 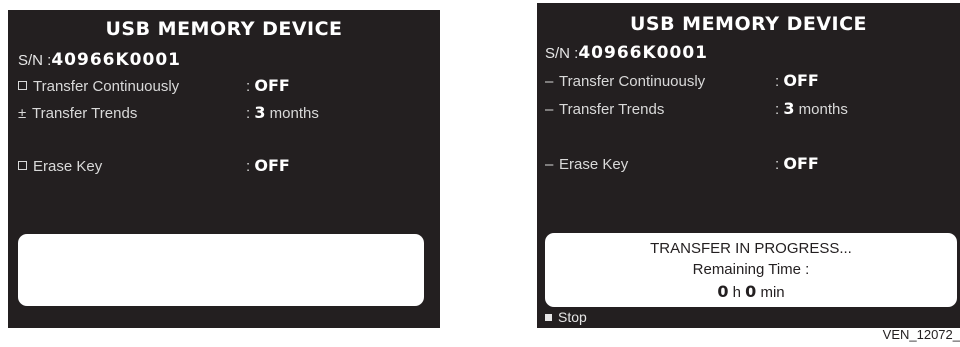 I want to click on menu-item-transfer-continuously: – Transfer Continuously, so click(x=625, y=81).